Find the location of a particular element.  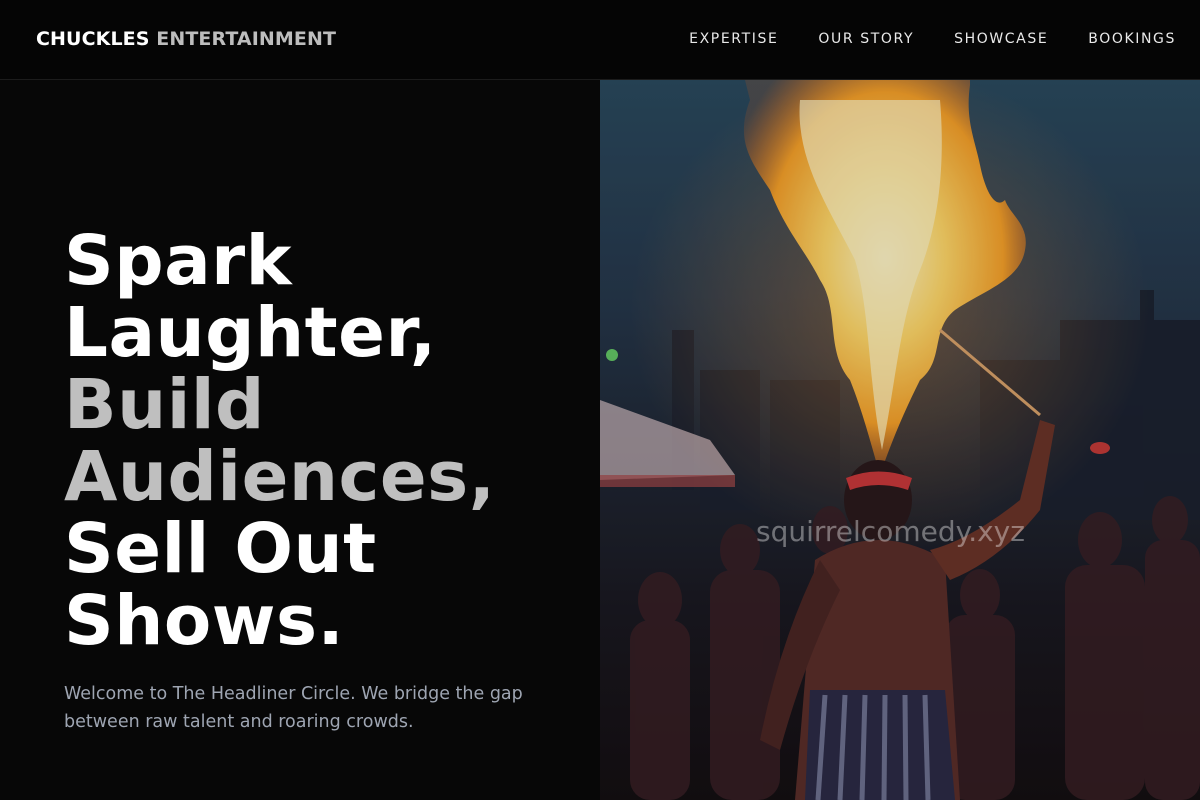

brand-name-secondary: ENTERTAINMENT is located at coordinates (246, 39).